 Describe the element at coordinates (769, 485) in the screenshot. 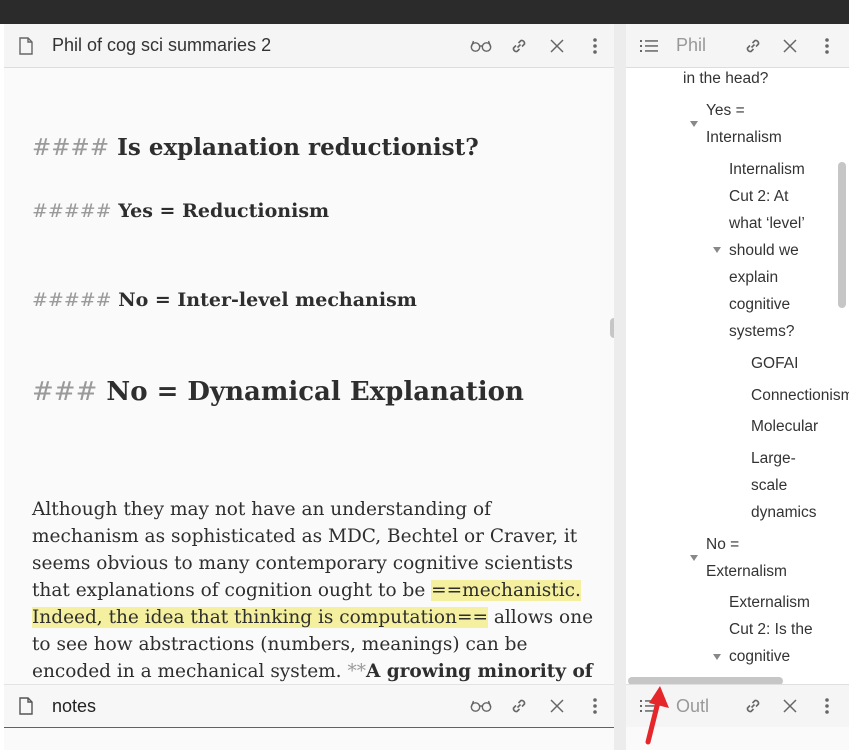

I see `outline-item: scale` at that location.